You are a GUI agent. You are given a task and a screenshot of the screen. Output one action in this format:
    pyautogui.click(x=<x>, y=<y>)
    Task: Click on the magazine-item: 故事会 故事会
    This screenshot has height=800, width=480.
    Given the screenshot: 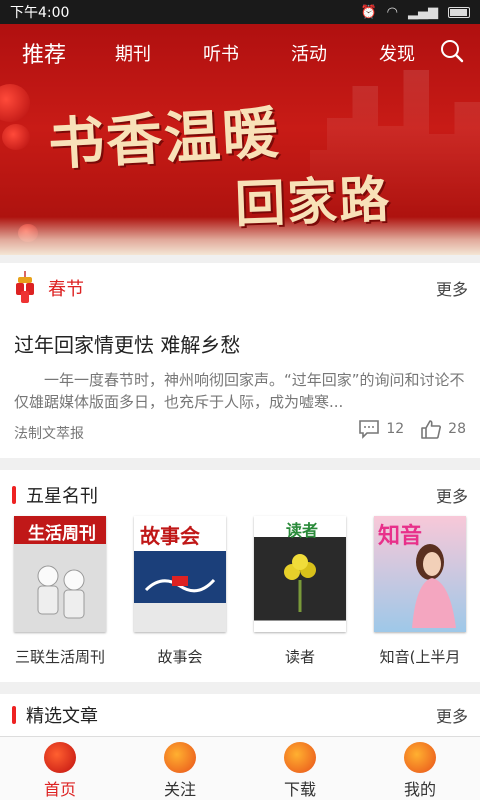 What is the action you would take?
    pyautogui.click(x=180, y=591)
    